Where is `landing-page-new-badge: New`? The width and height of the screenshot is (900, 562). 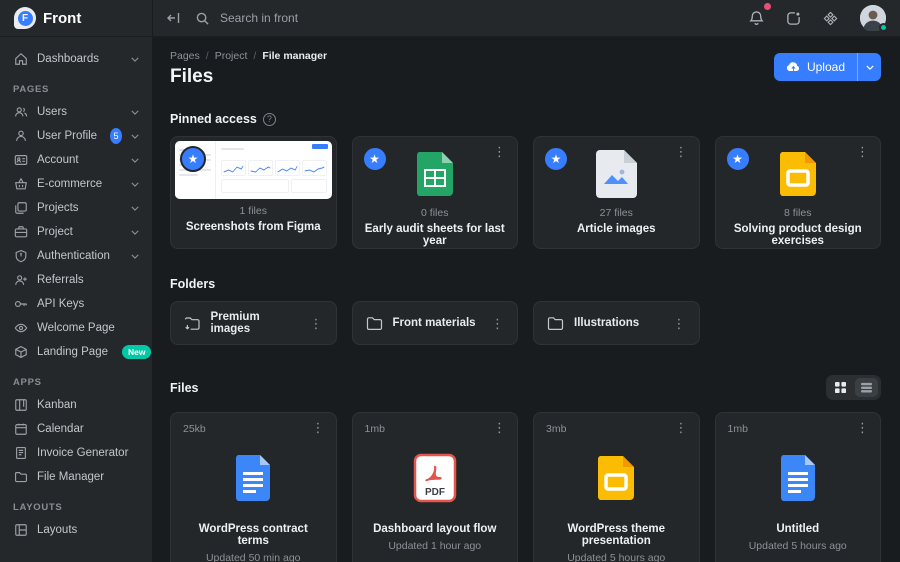 landing-page-new-badge: New is located at coordinates (136, 352).